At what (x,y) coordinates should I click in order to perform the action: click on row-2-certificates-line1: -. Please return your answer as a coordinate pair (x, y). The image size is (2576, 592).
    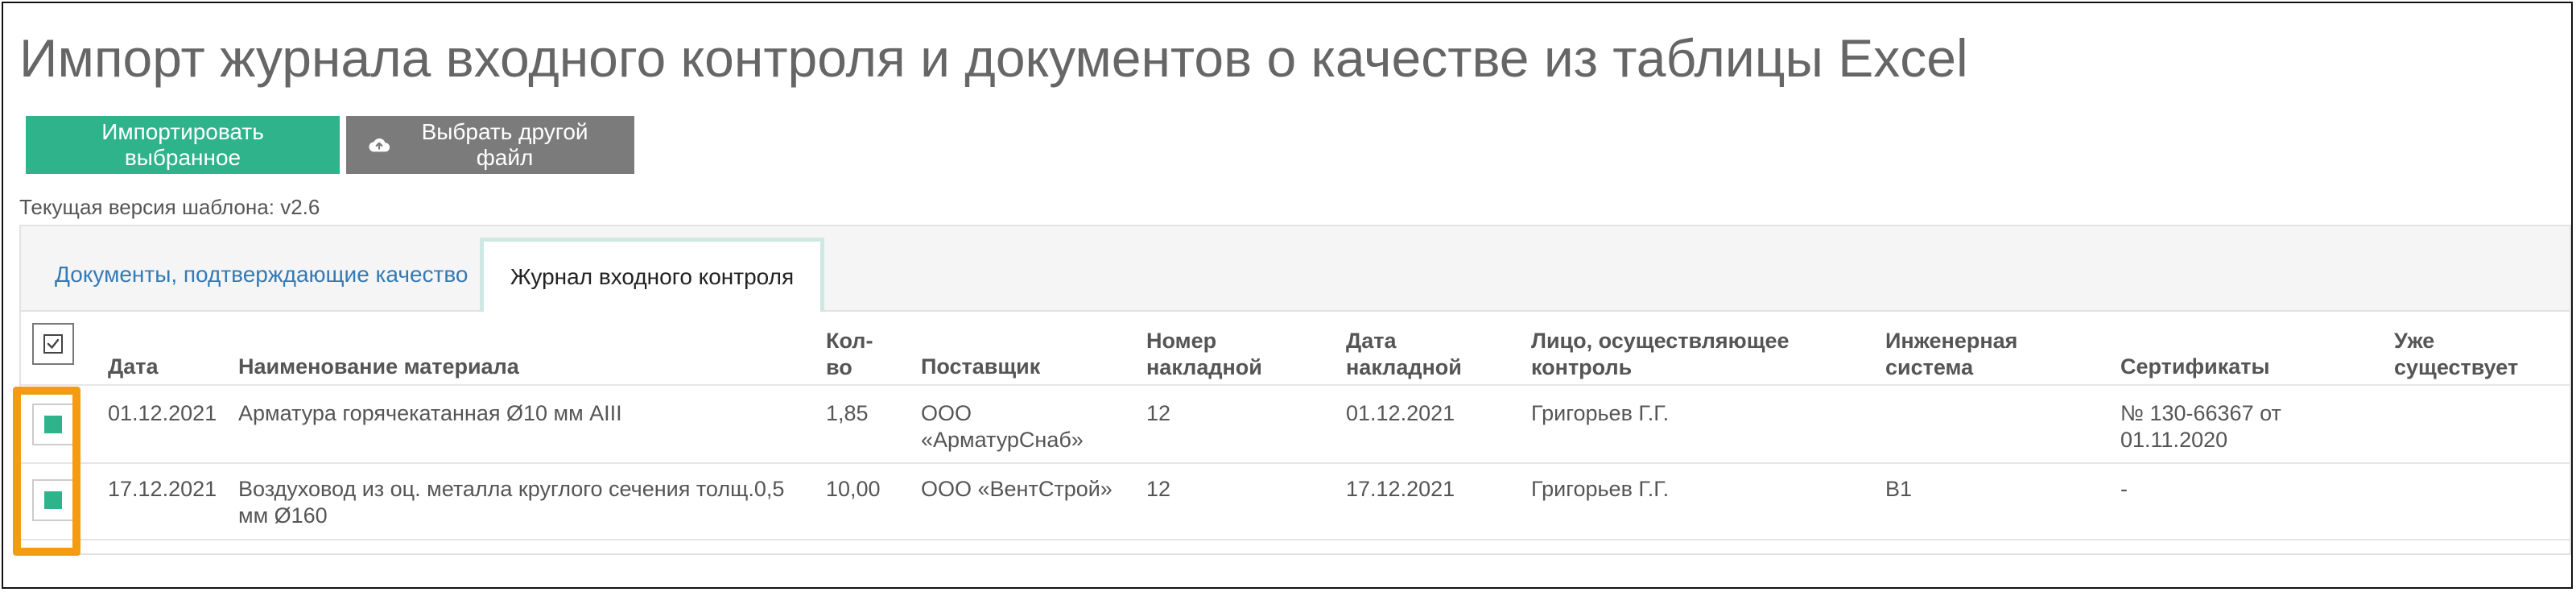
    Looking at the image, I should click on (2124, 489).